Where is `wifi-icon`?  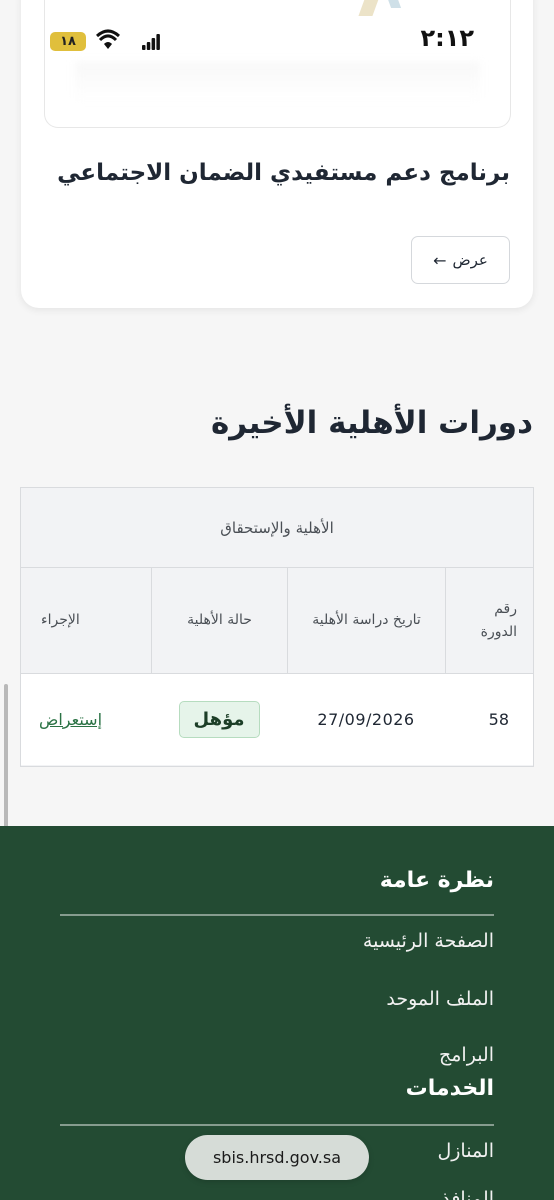
wifi-icon is located at coordinates (108, 39).